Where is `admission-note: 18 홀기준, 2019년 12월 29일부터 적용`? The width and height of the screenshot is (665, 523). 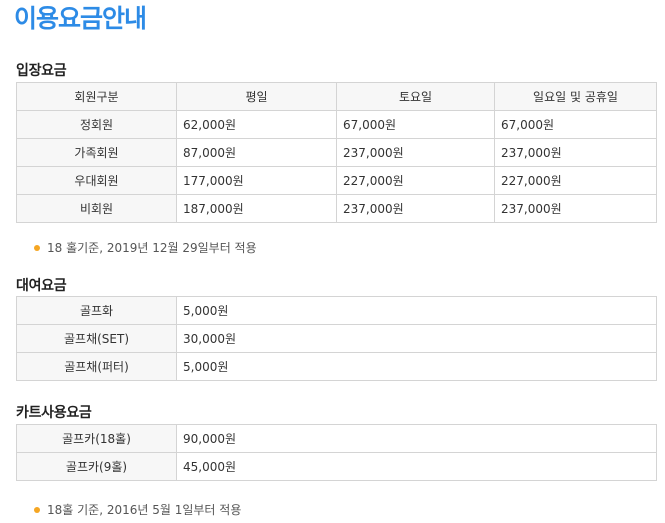 admission-note: 18 홀기준, 2019년 12월 29일부터 적용 is located at coordinates (145, 247).